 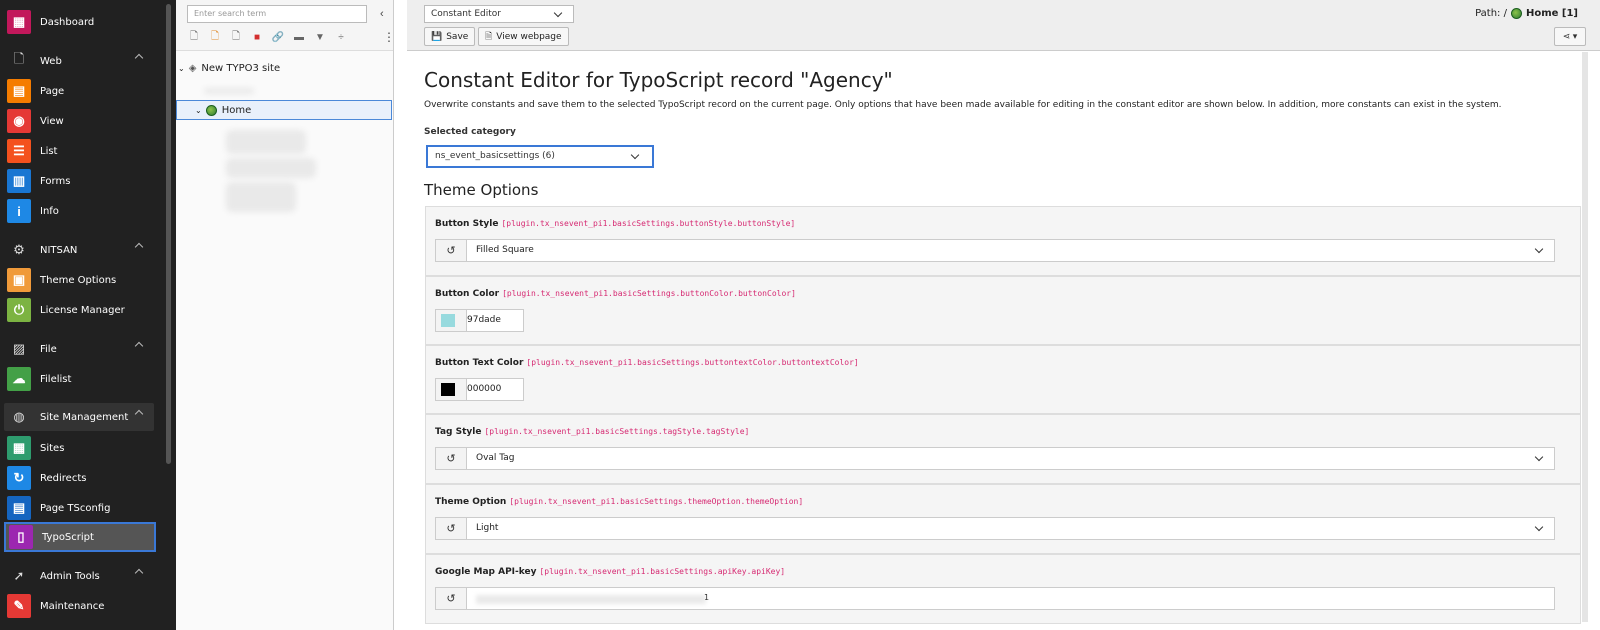 I want to click on button-style-select: ↺ Filled Square, so click(x=995, y=250).